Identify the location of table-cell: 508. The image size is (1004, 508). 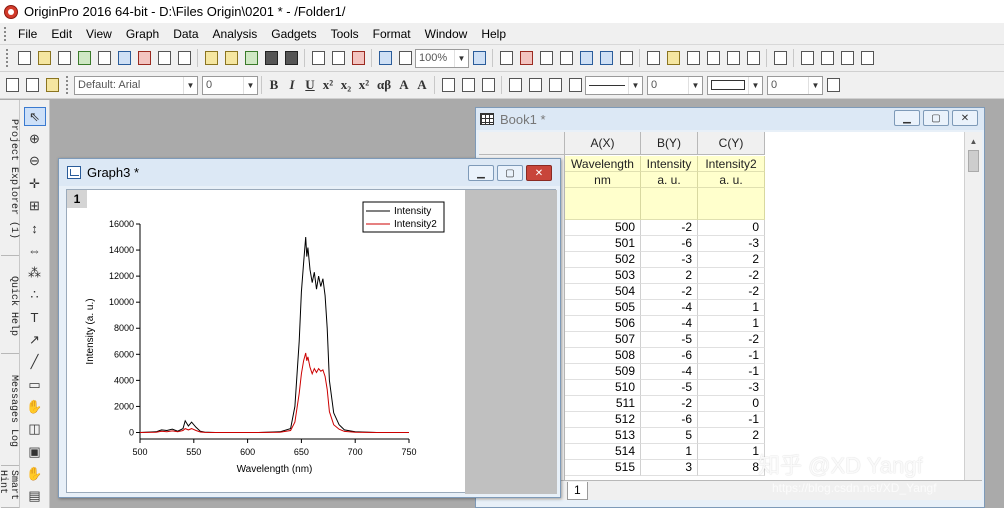
(603, 356).